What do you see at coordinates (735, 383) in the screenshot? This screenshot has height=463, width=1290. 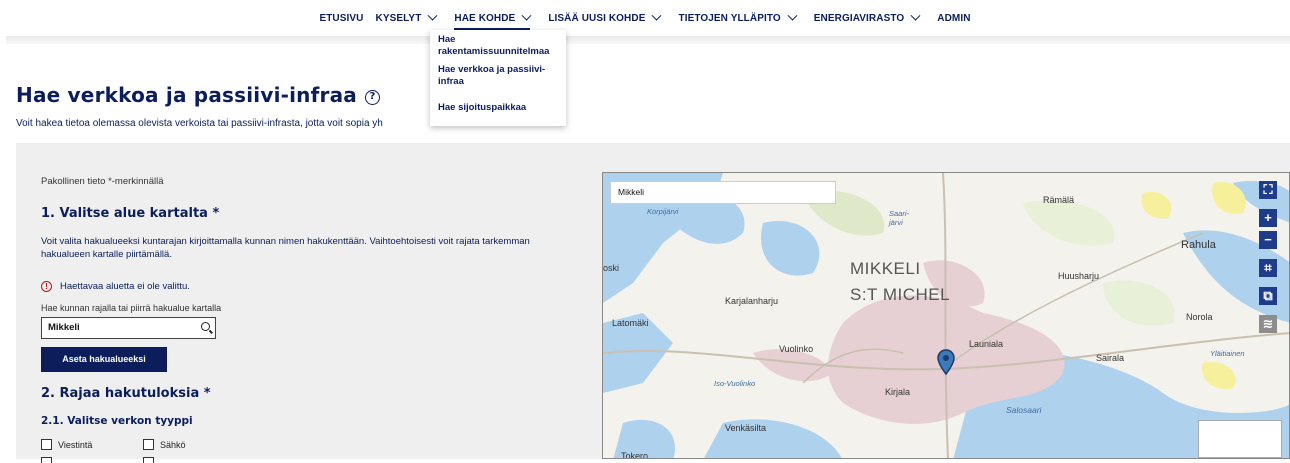 I see `map-label-iso-vuolinko: Iso-Vuolinko` at bounding box center [735, 383].